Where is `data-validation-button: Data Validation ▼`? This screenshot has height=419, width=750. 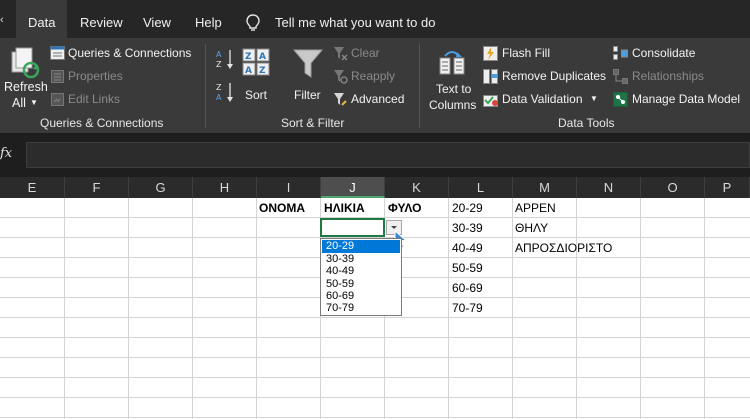 data-validation-button: Data Validation ▼ is located at coordinates (541, 100).